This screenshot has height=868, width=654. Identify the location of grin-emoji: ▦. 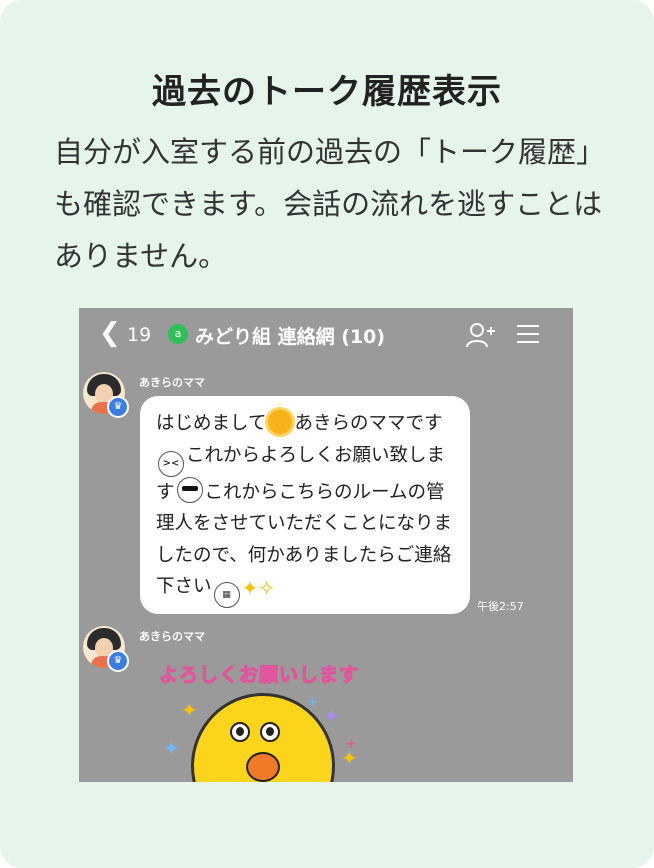
(226, 595).